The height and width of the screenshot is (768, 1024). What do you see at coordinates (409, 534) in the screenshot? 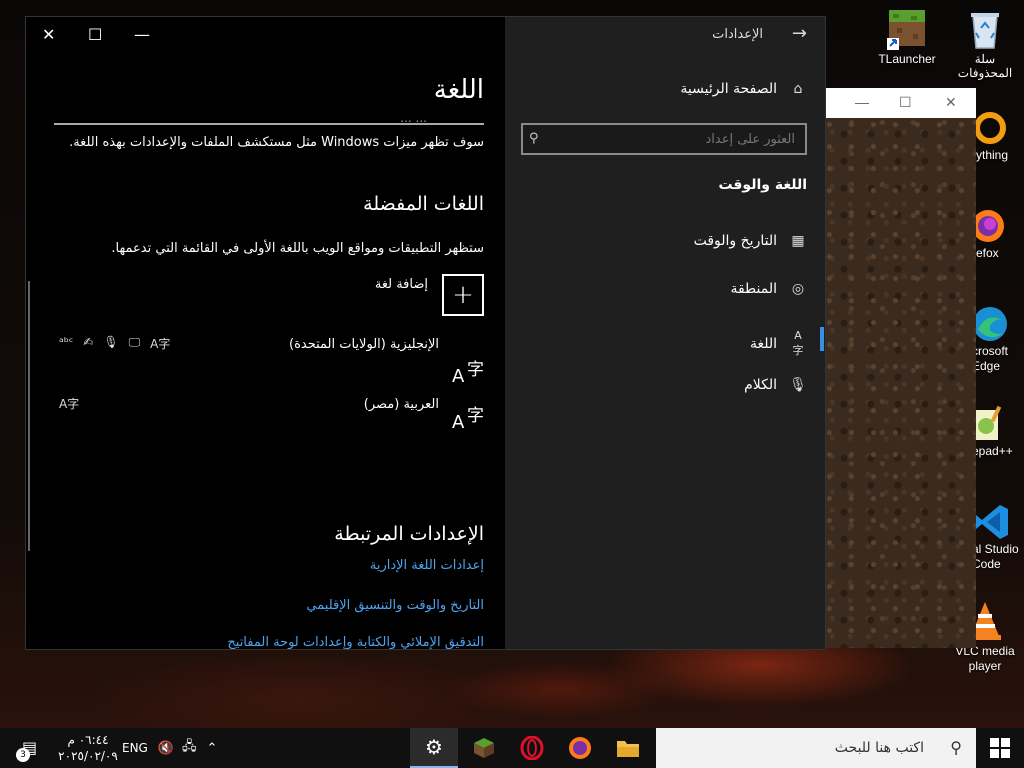
I see `related-settings-heading: الإعدادات المرتبطة` at bounding box center [409, 534].